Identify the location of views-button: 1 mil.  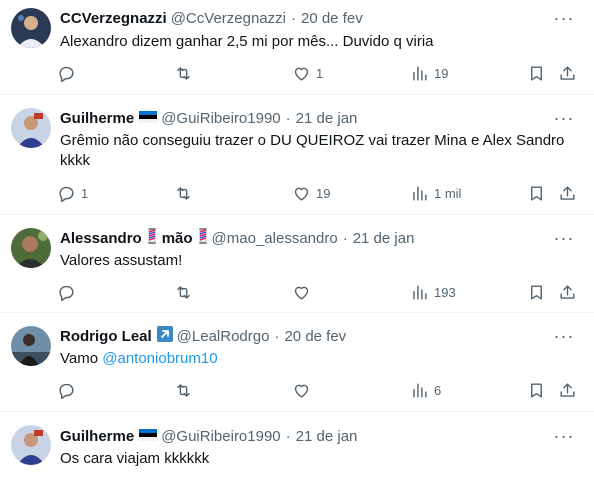
(435, 193).